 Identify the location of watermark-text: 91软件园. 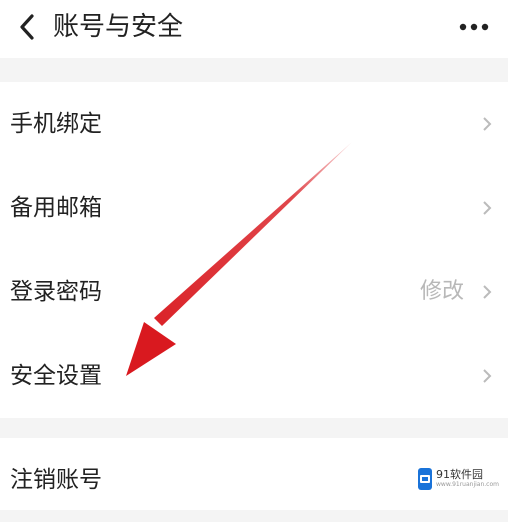
(459, 474).